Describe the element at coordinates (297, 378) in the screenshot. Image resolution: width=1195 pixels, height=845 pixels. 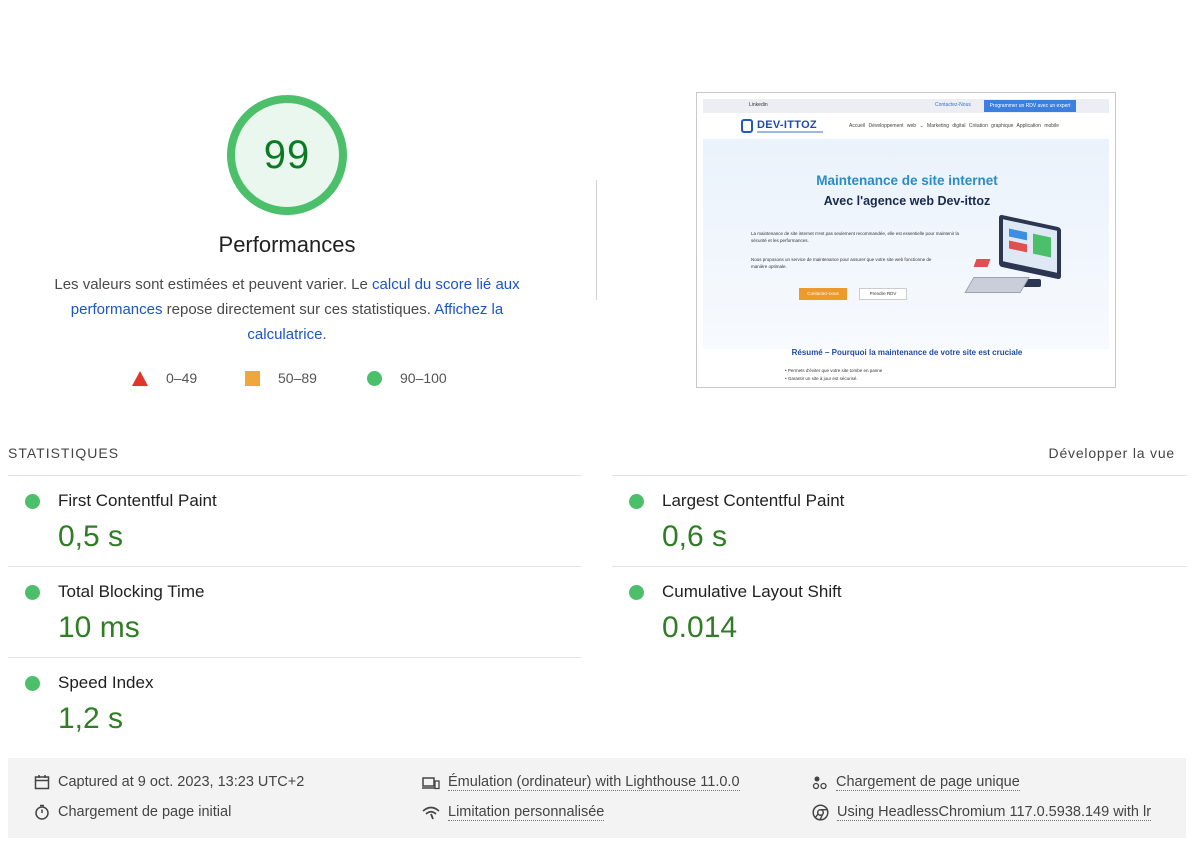
I see `legend-label: 50–89` at that location.